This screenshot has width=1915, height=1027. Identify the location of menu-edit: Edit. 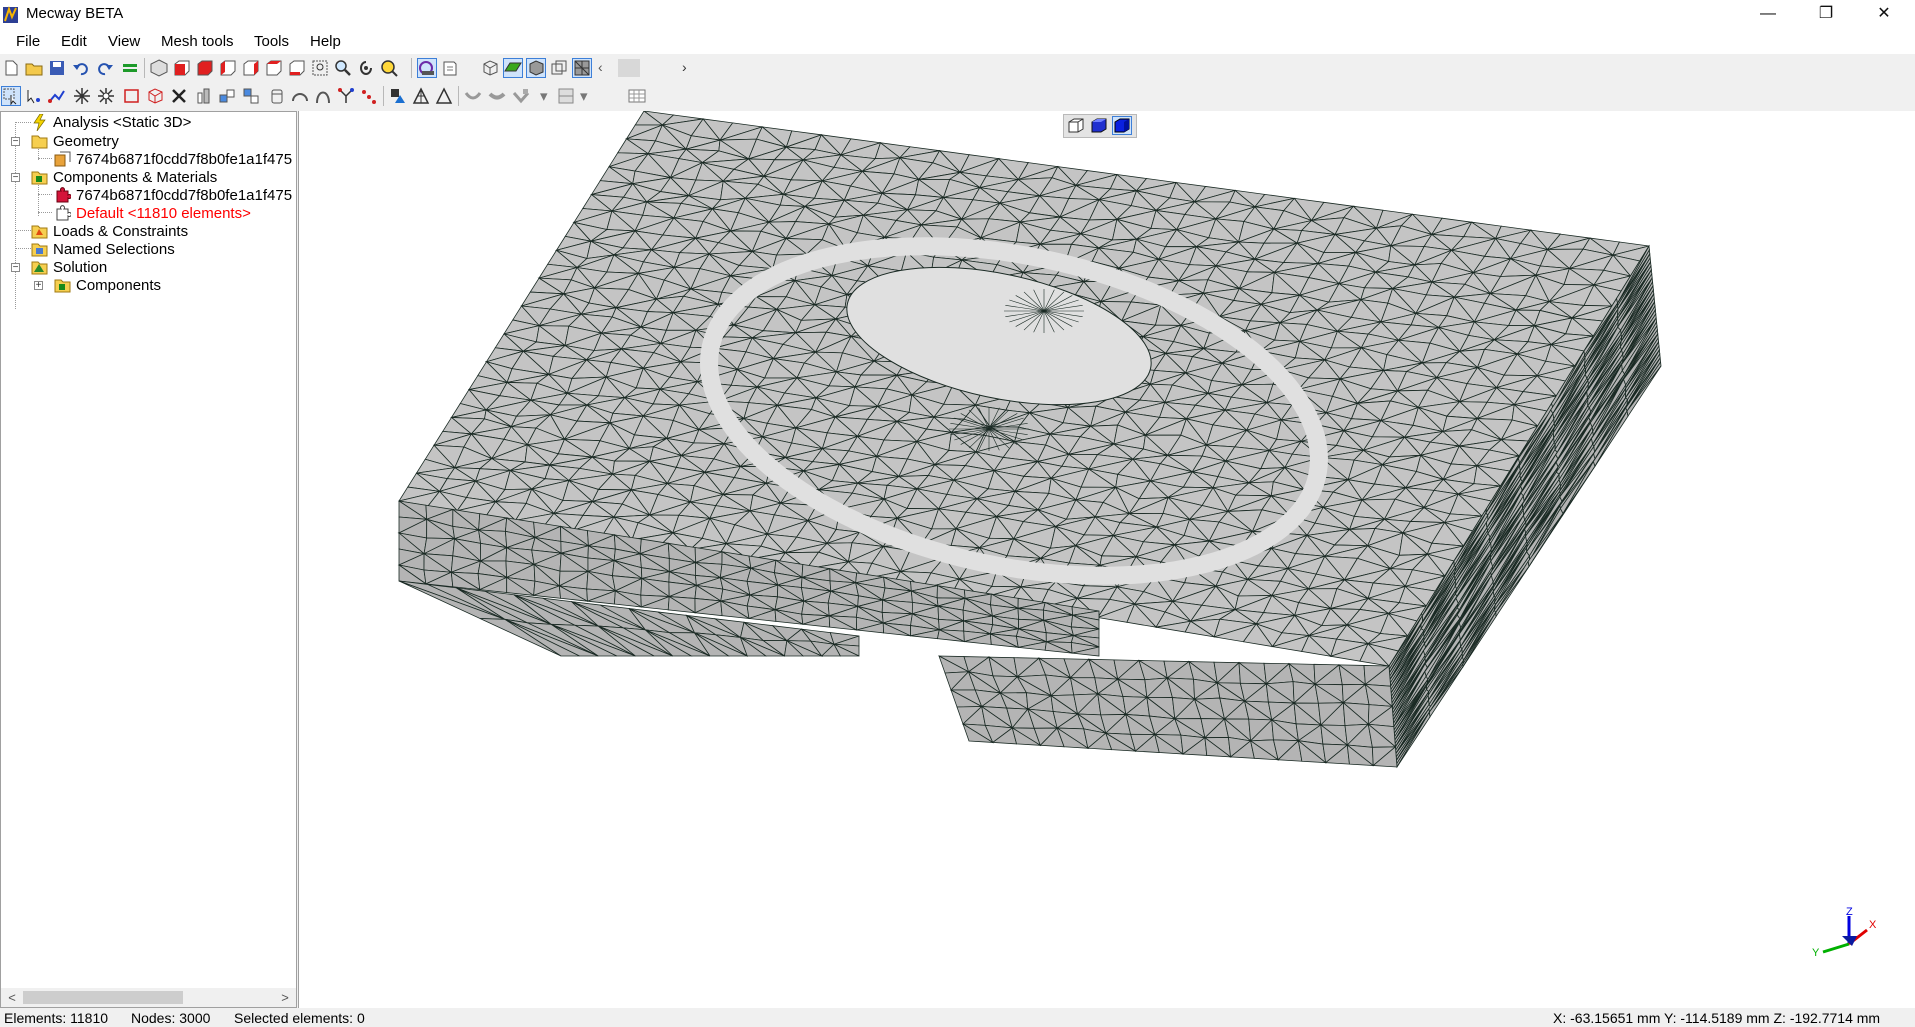
(74, 41).